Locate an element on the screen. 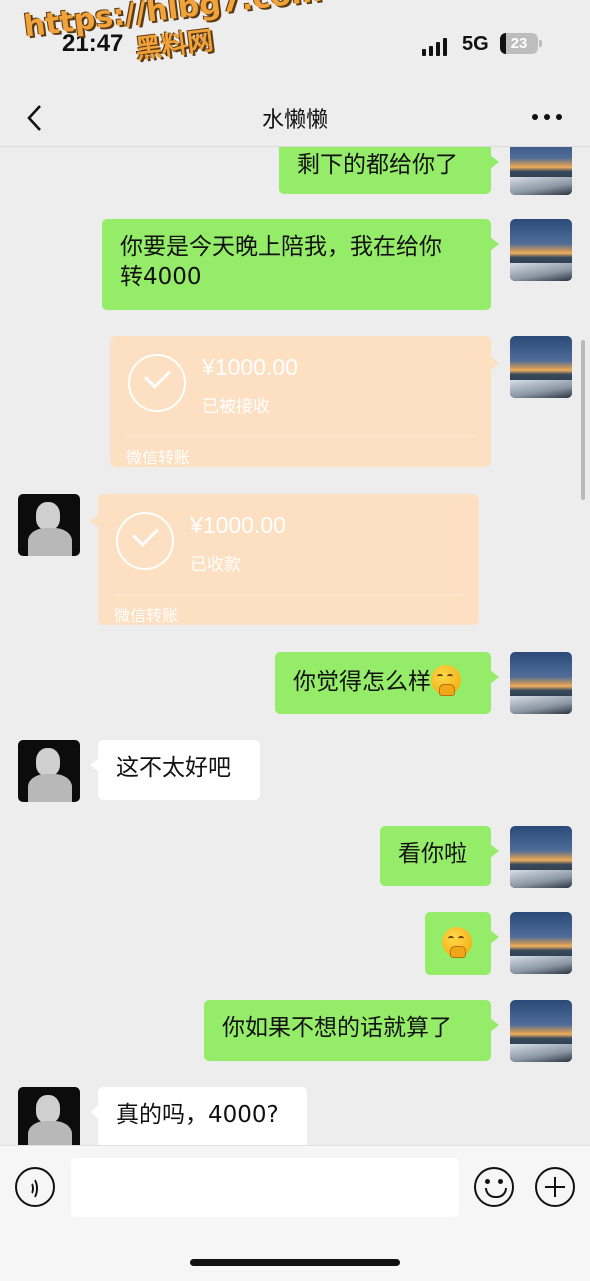  message-bubble: 你如果不想的话就算了 is located at coordinates (351, 1030).